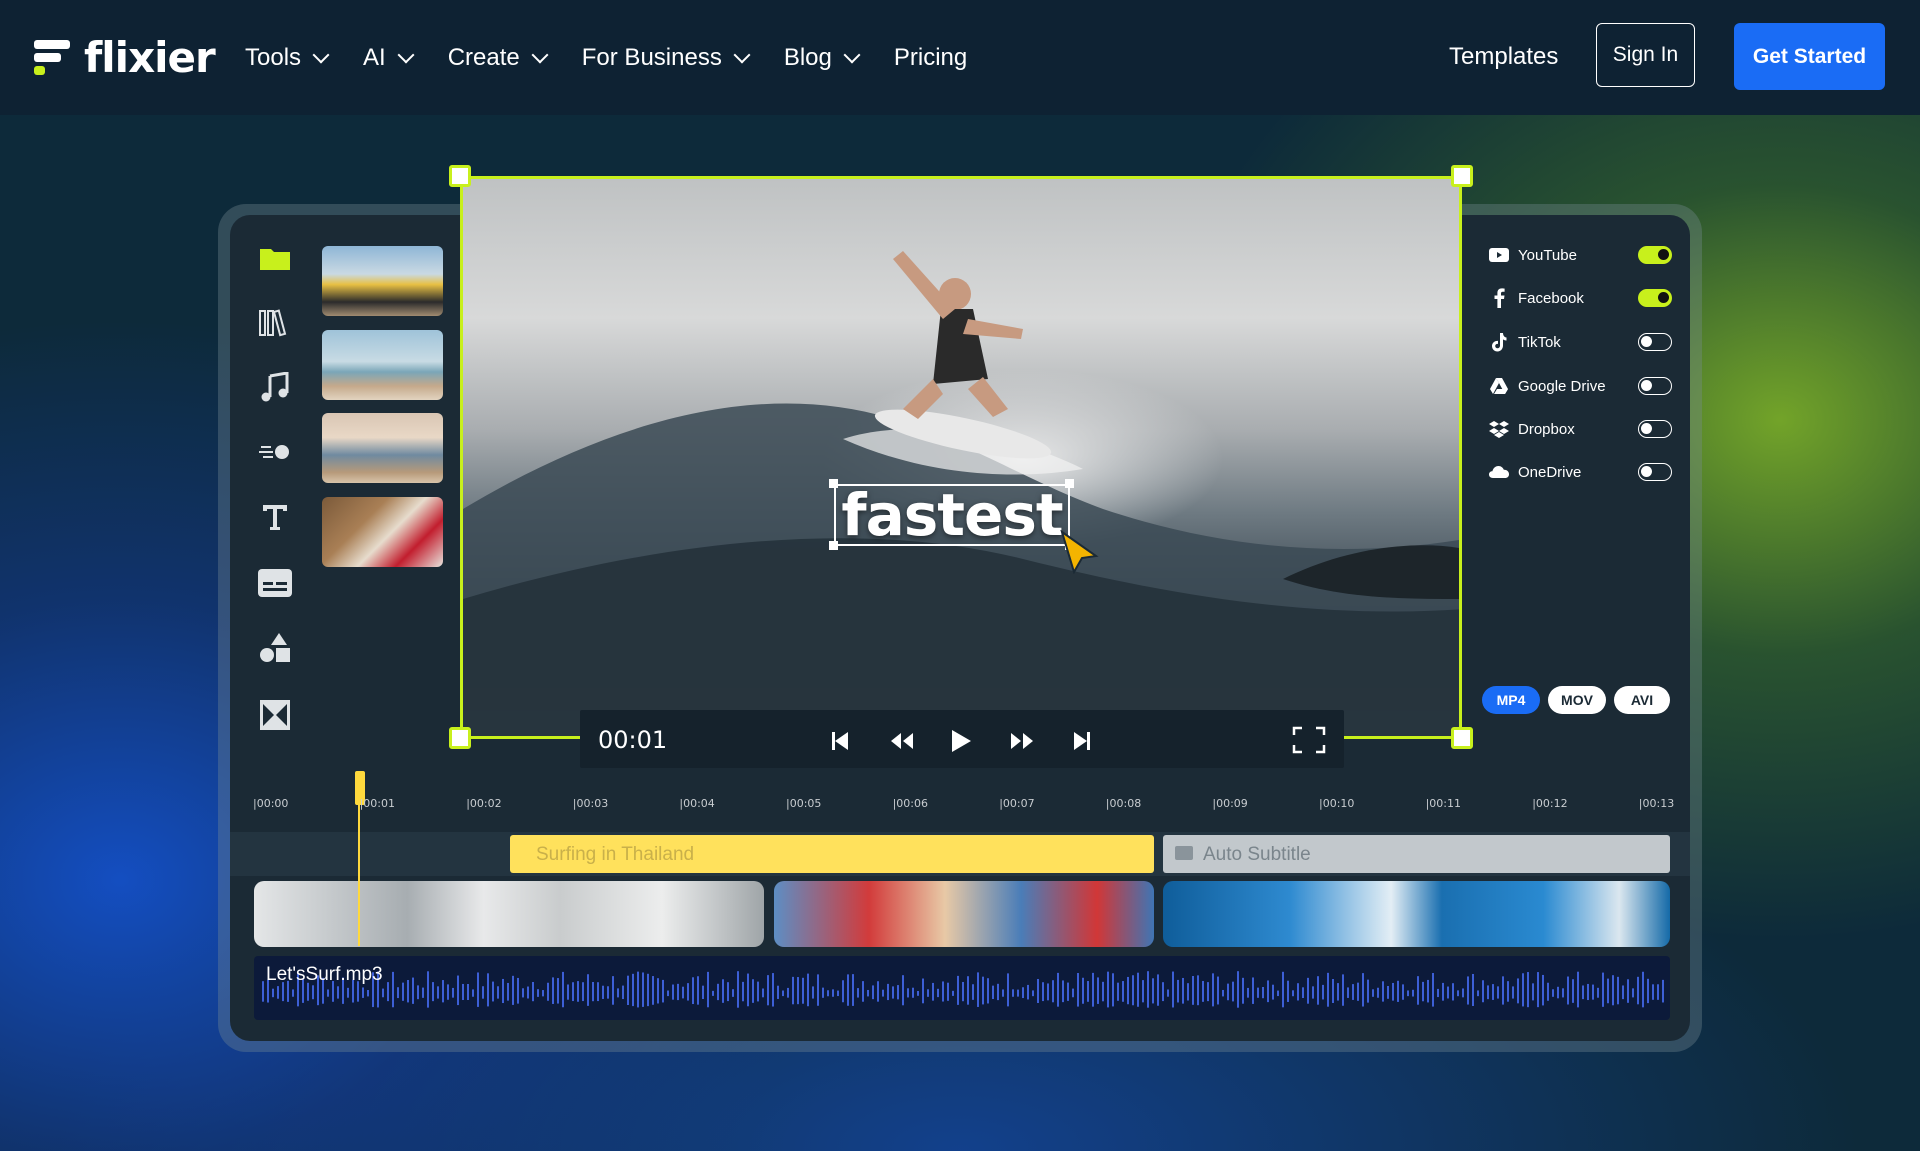 The image size is (1920, 1151). I want to click on nav-tools-label: Tools, so click(273, 57).